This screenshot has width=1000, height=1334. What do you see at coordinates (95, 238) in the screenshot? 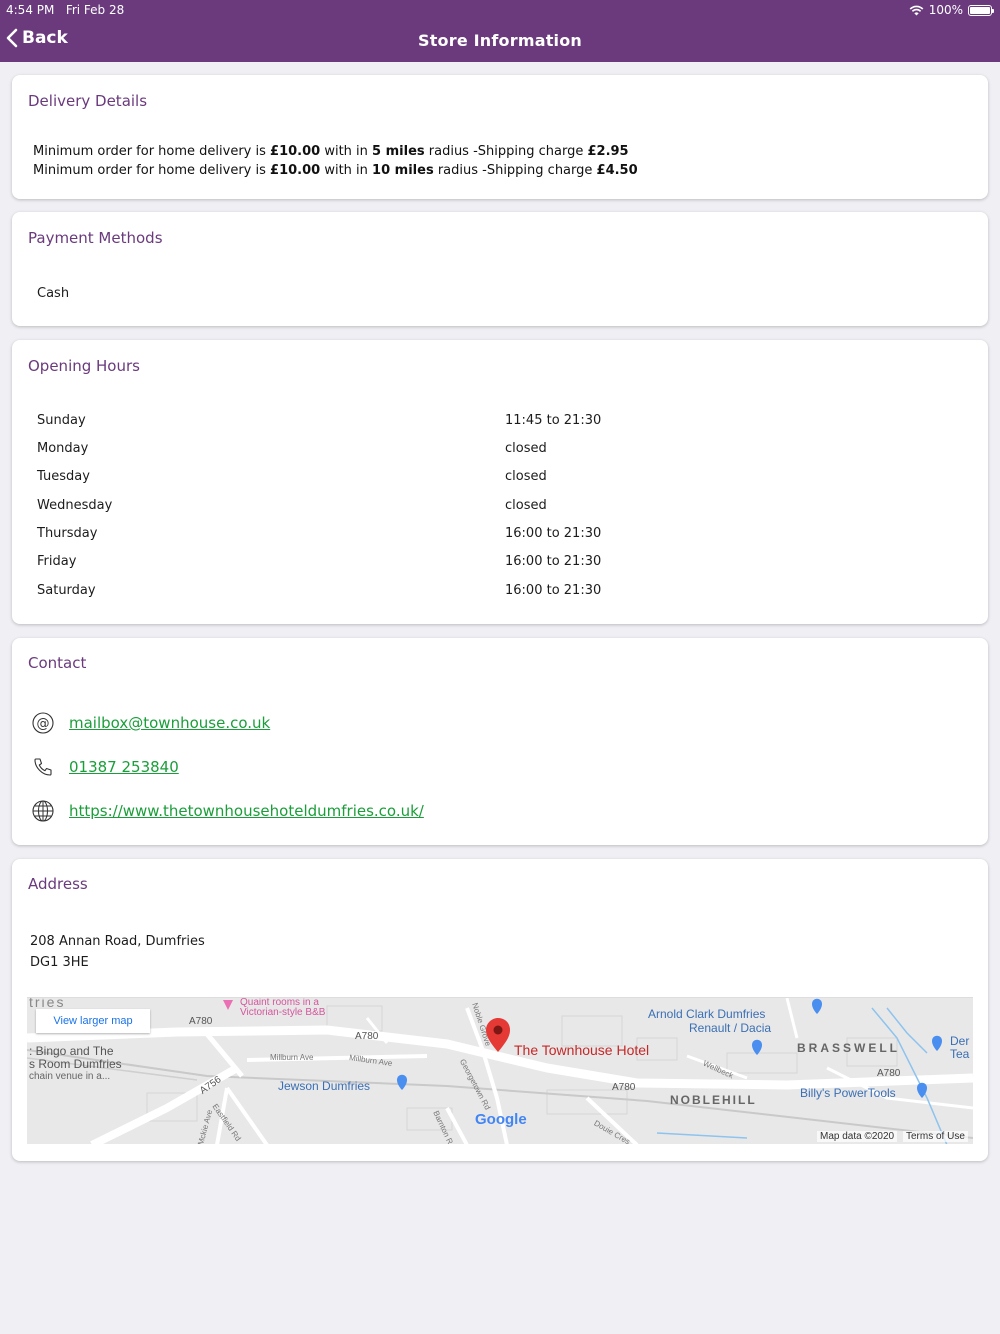
I see `payment-title: Payment Methods` at bounding box center [95, 238].